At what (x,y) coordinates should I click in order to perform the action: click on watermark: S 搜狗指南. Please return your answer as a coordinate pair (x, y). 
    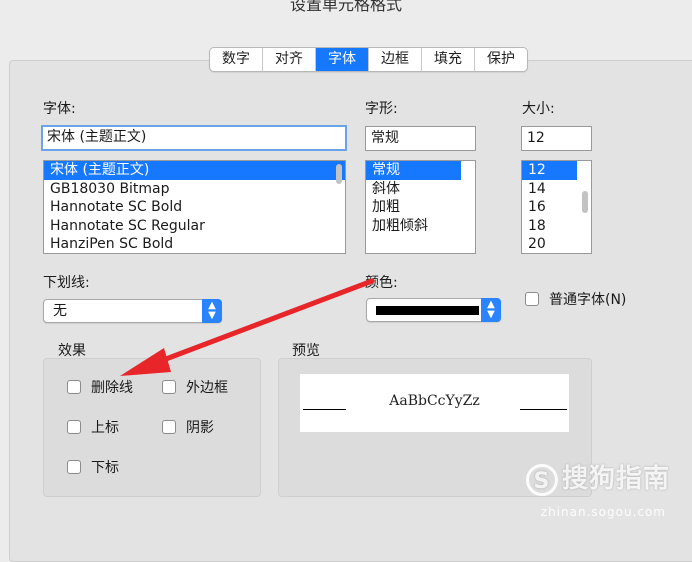
    Looking at the image, I should click on (597, 477).